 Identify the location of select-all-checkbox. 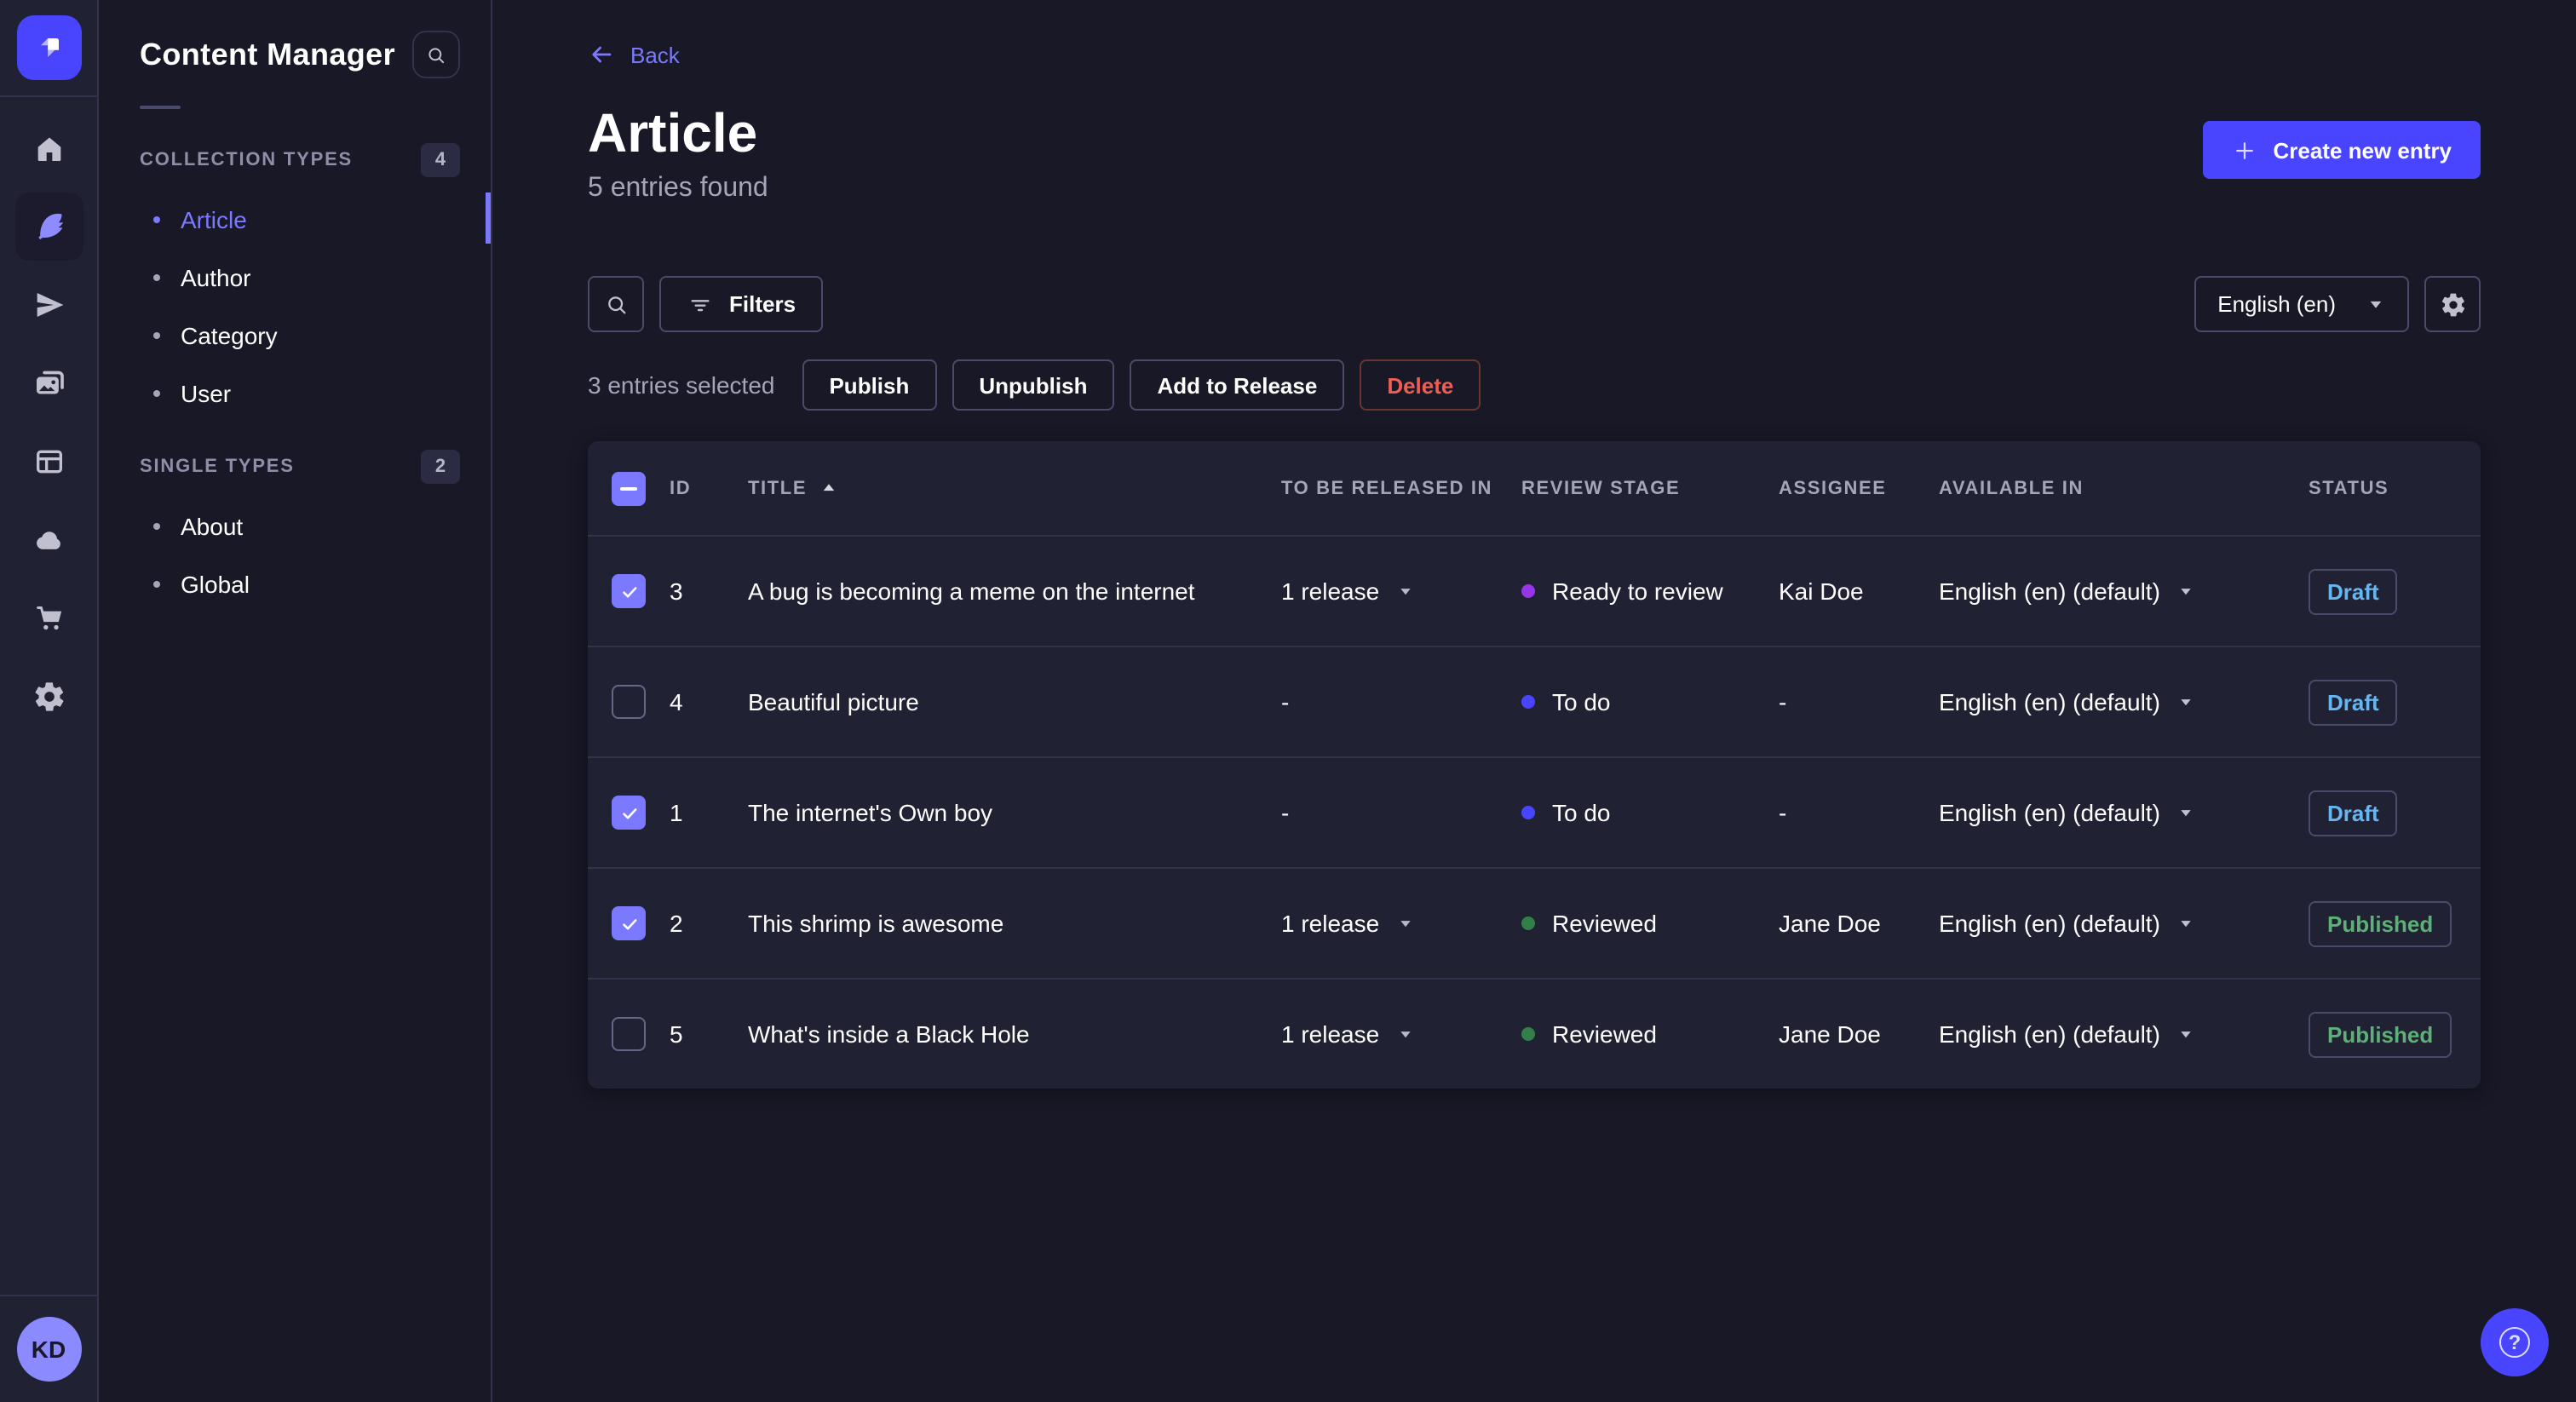
(629, 488).